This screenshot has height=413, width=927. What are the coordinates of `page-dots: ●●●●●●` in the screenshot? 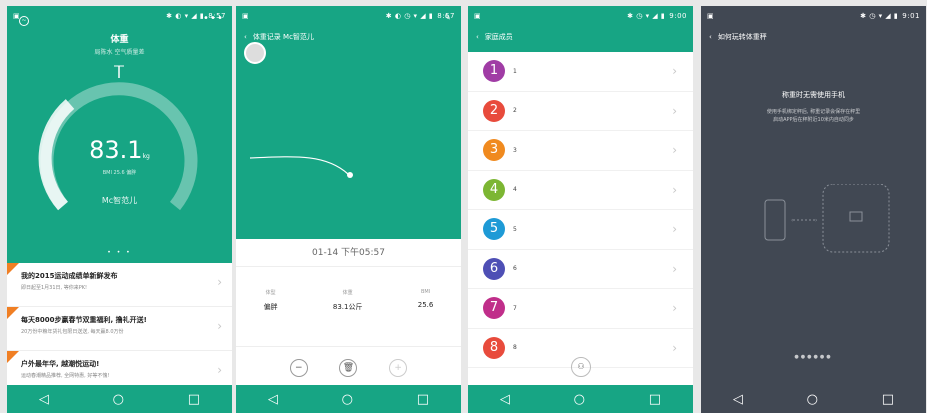 It's located at (813, 357).